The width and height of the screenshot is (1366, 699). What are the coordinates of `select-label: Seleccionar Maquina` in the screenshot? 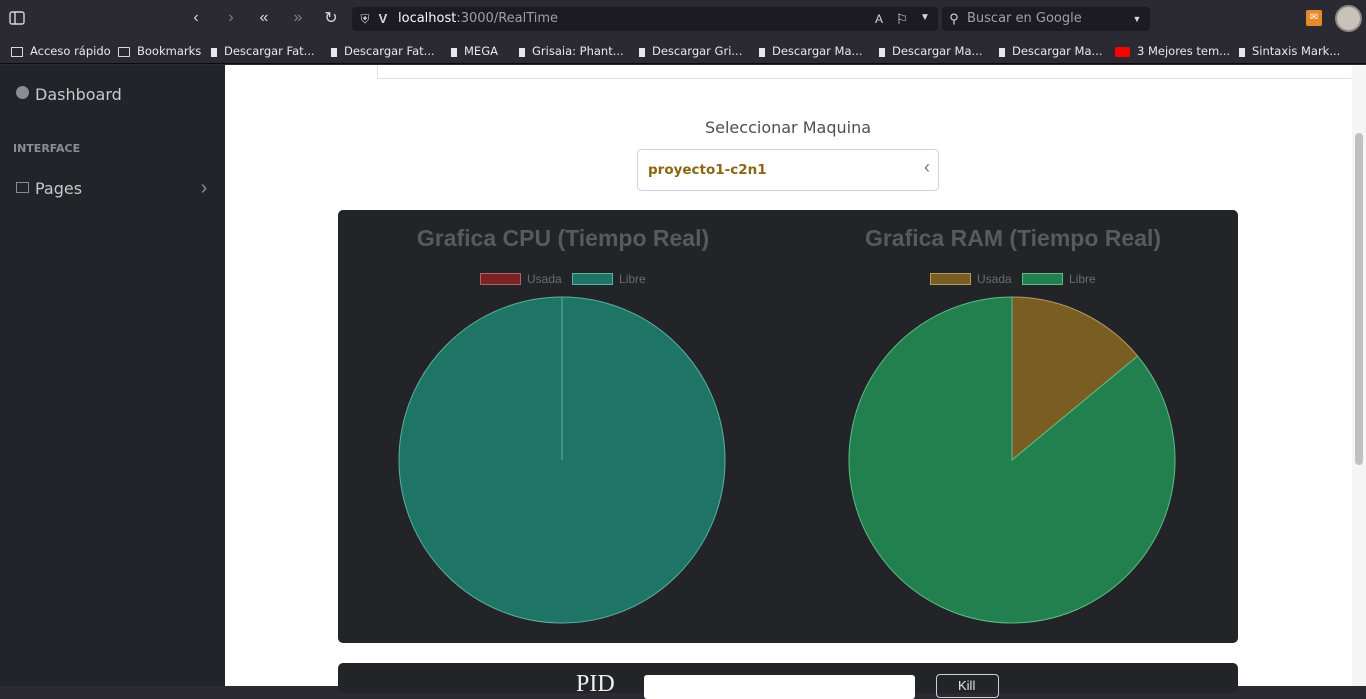 It's located at (788, 127).